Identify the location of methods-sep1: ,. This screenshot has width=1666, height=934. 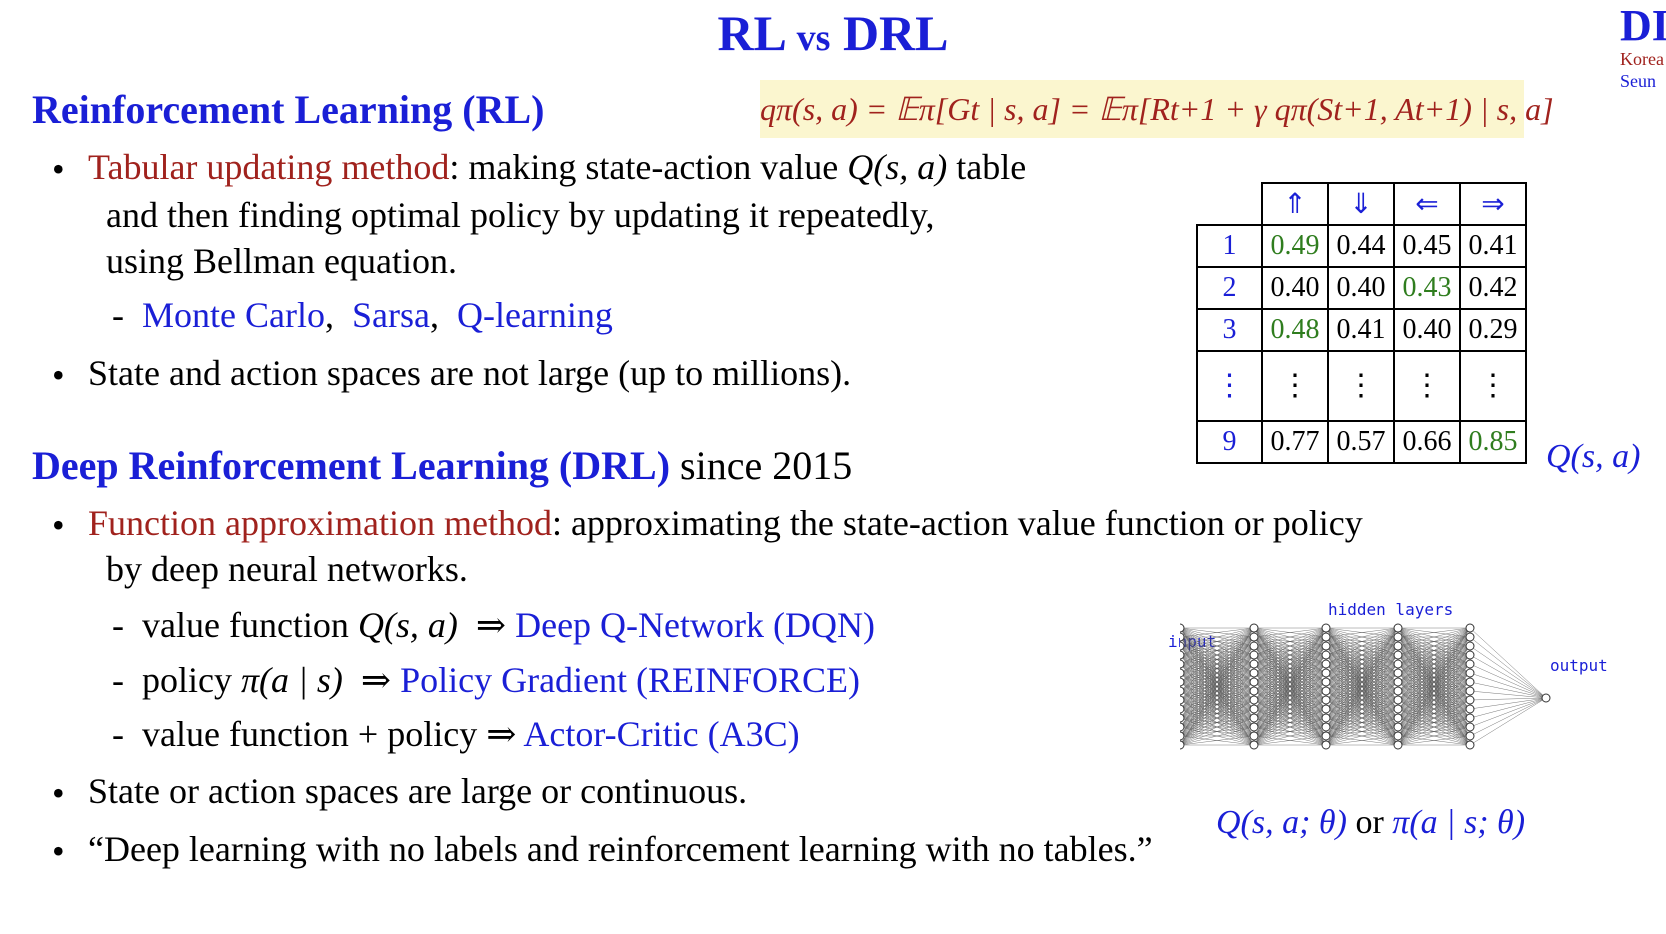
(329, 315).